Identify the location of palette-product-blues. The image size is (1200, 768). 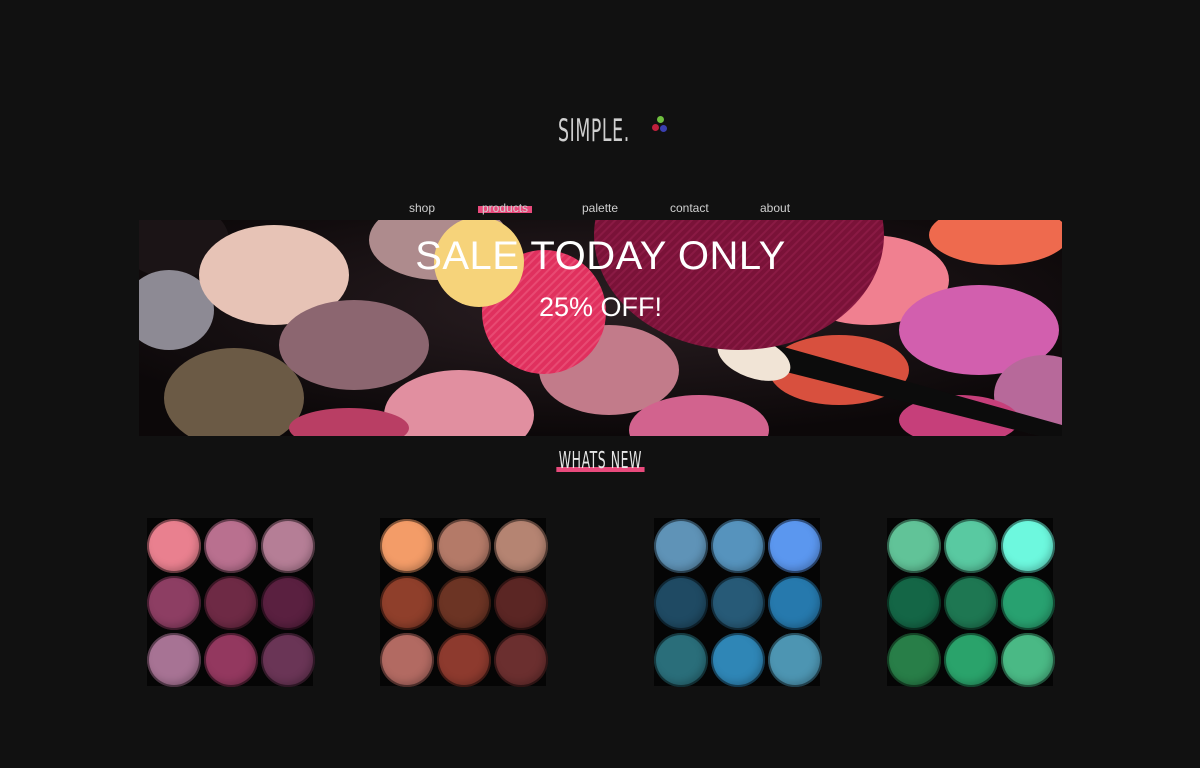
(738, 602).